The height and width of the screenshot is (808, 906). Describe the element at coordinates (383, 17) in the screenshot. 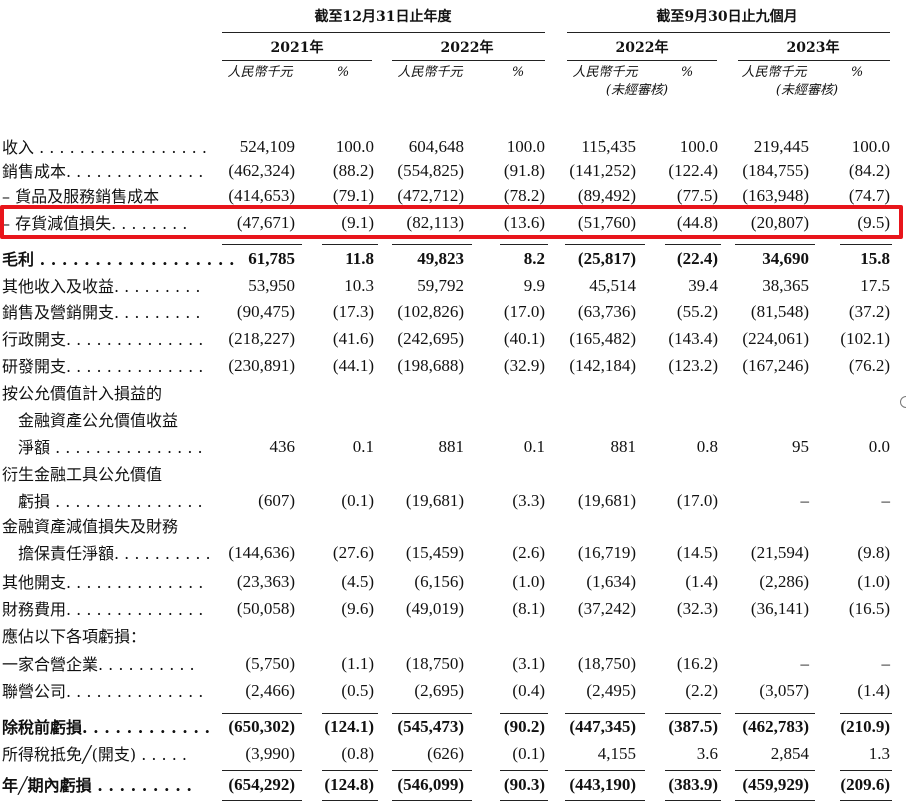

I see `group-header-annual: 截至12月31日止年度` at that location.